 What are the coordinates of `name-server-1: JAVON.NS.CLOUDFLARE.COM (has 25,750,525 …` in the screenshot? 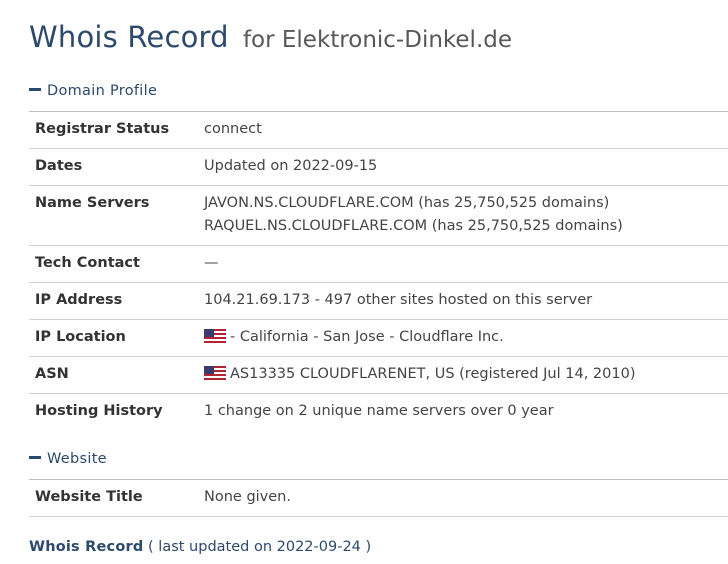 It's located at (406, 203).